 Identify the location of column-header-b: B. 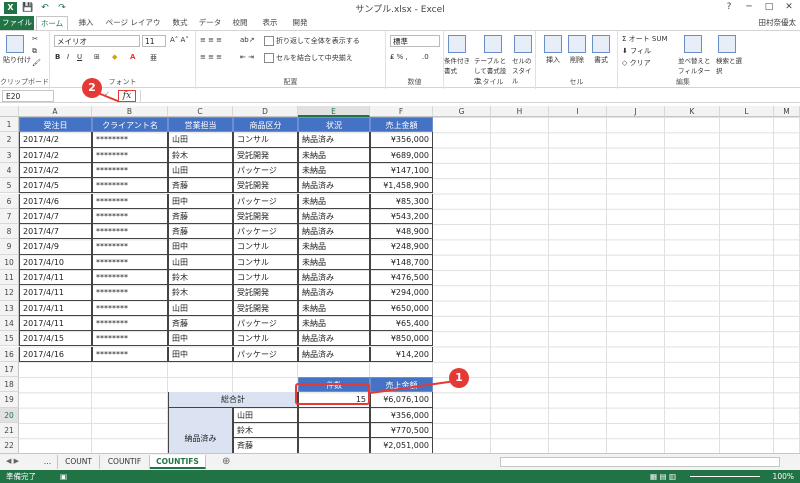
(130, 111).